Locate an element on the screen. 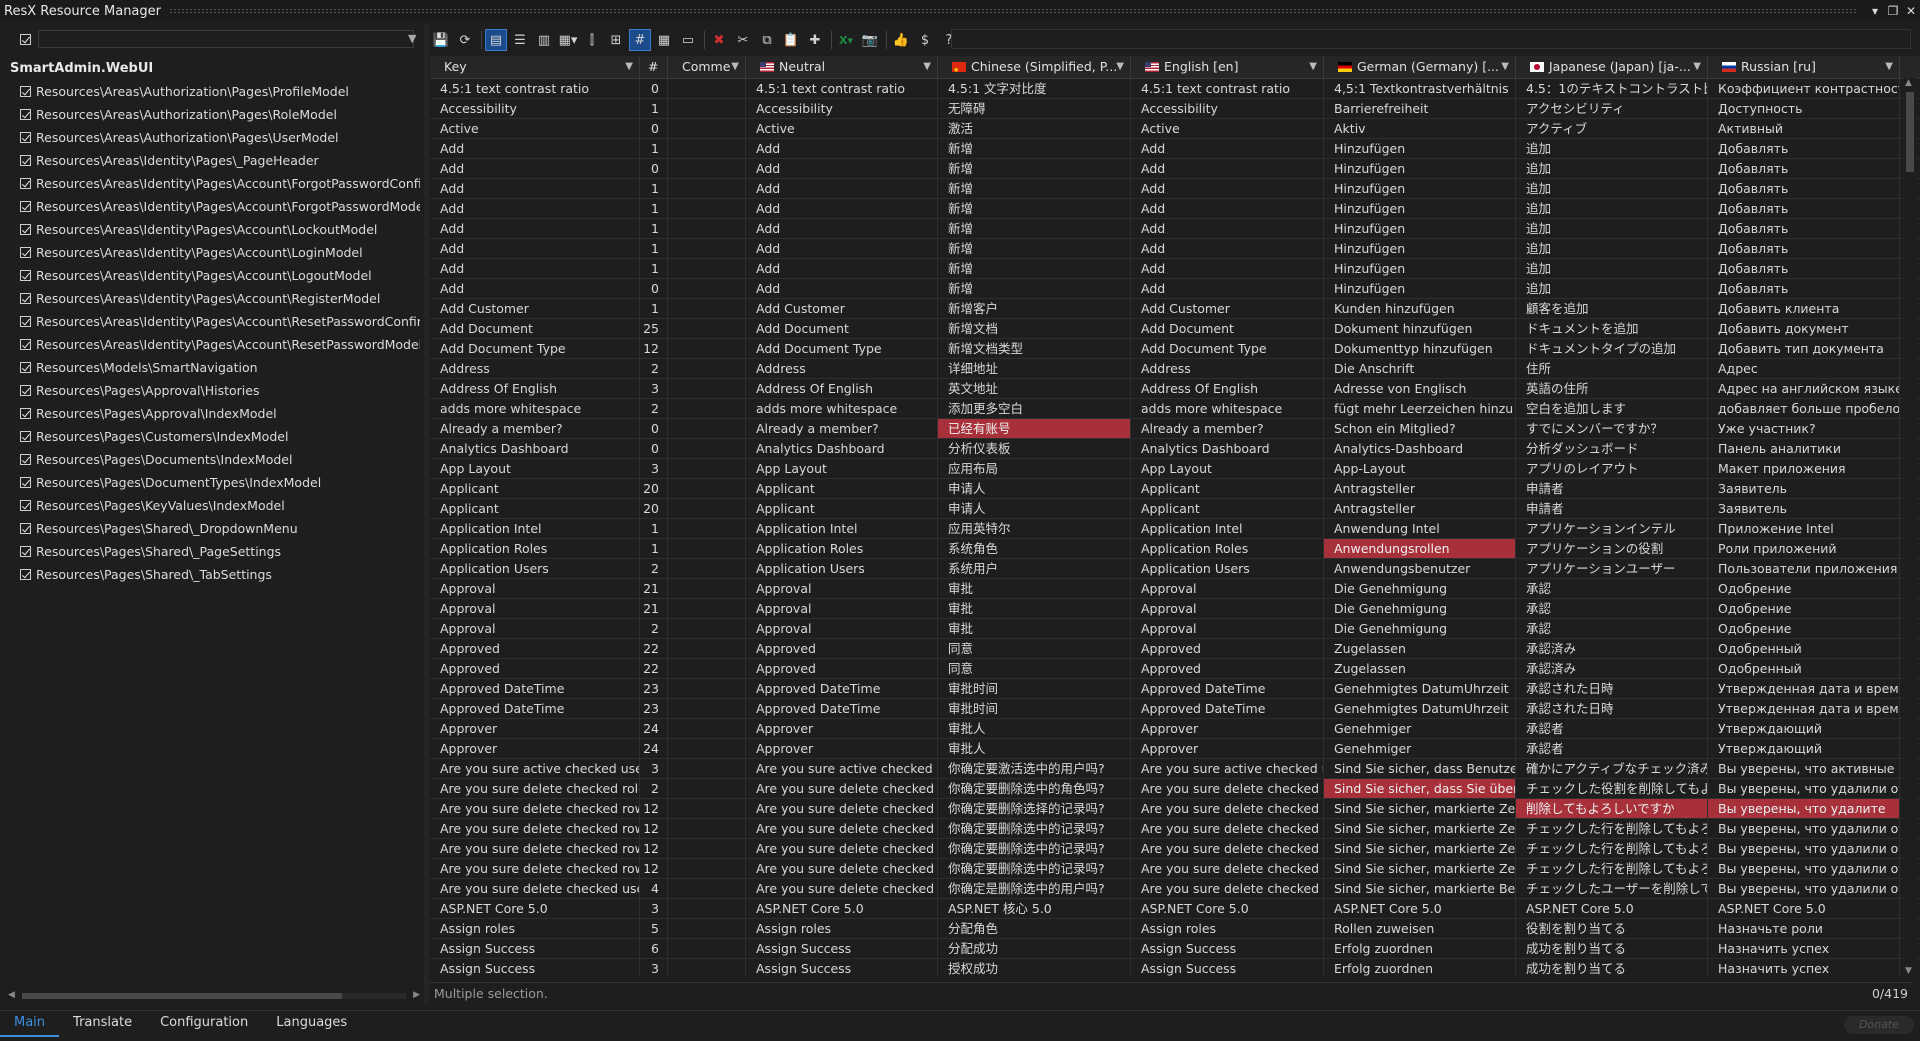  cell-zh: ASP.NET 核心 5.0 is located at coordinates (1034, 908).